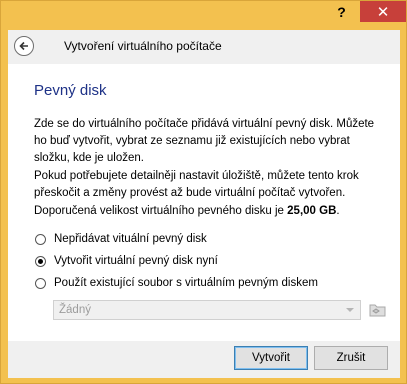  I want to click on folder-icon, so click(377, 310).